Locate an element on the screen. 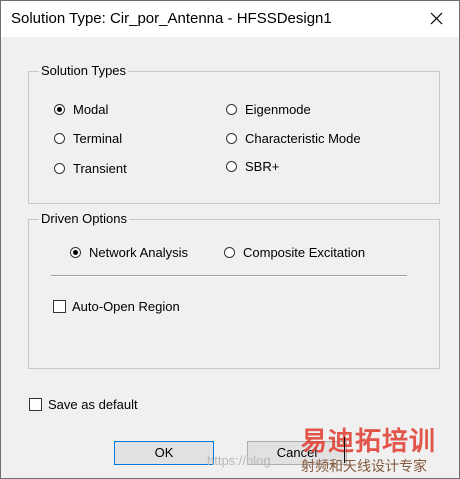 Image resolution: width=460 pixels, height=479 pixels. radio-label: Characteristic Mode is located at coordinates (303, 138).